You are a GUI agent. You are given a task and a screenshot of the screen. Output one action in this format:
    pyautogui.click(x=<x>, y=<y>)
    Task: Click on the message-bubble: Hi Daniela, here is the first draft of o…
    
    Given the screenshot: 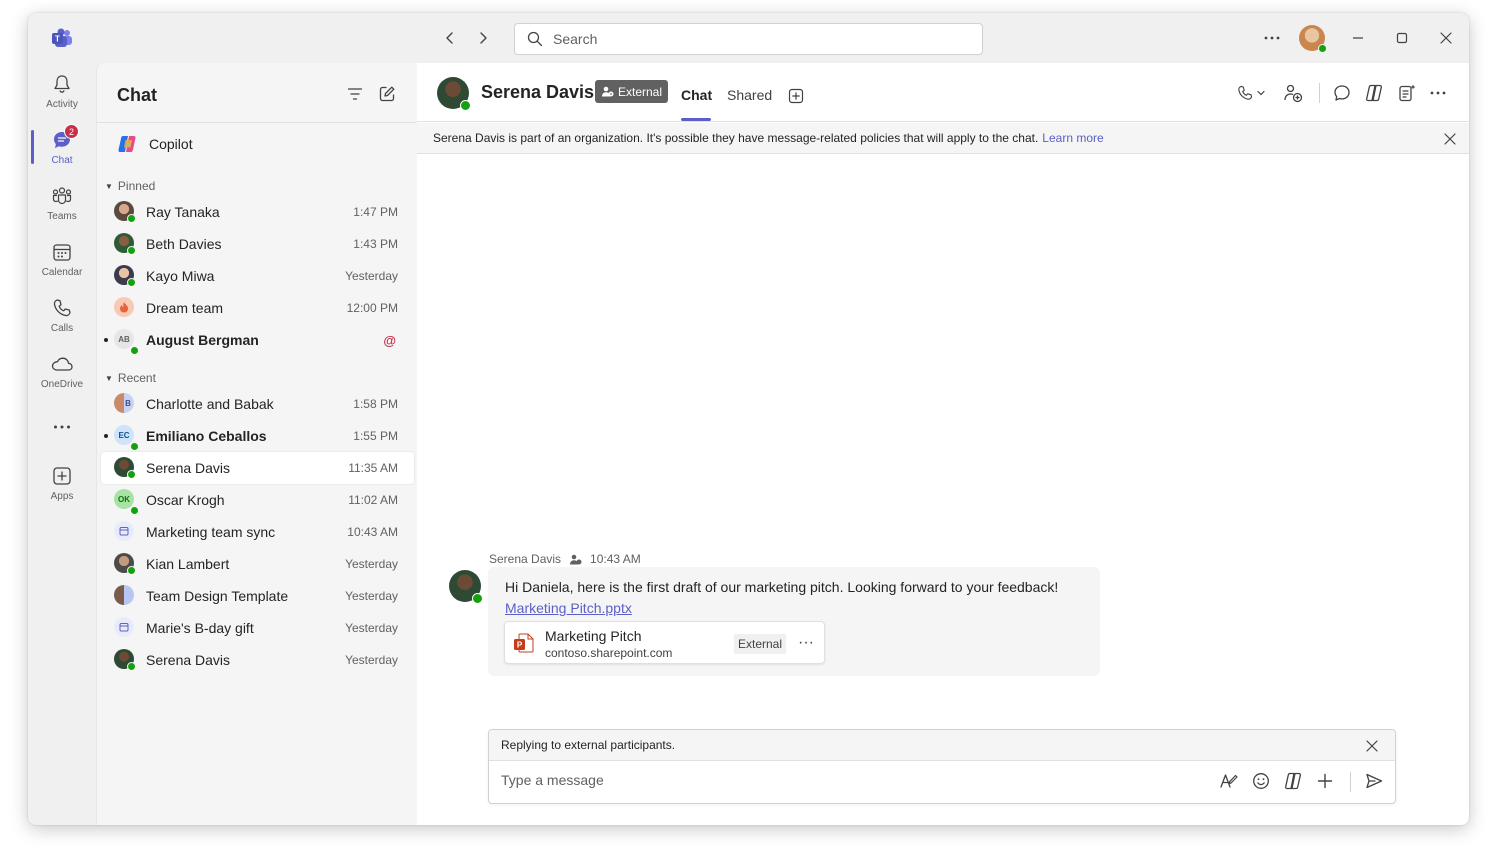 What is the action you would take?
    pyautogui.click(x=794, y=621)
    